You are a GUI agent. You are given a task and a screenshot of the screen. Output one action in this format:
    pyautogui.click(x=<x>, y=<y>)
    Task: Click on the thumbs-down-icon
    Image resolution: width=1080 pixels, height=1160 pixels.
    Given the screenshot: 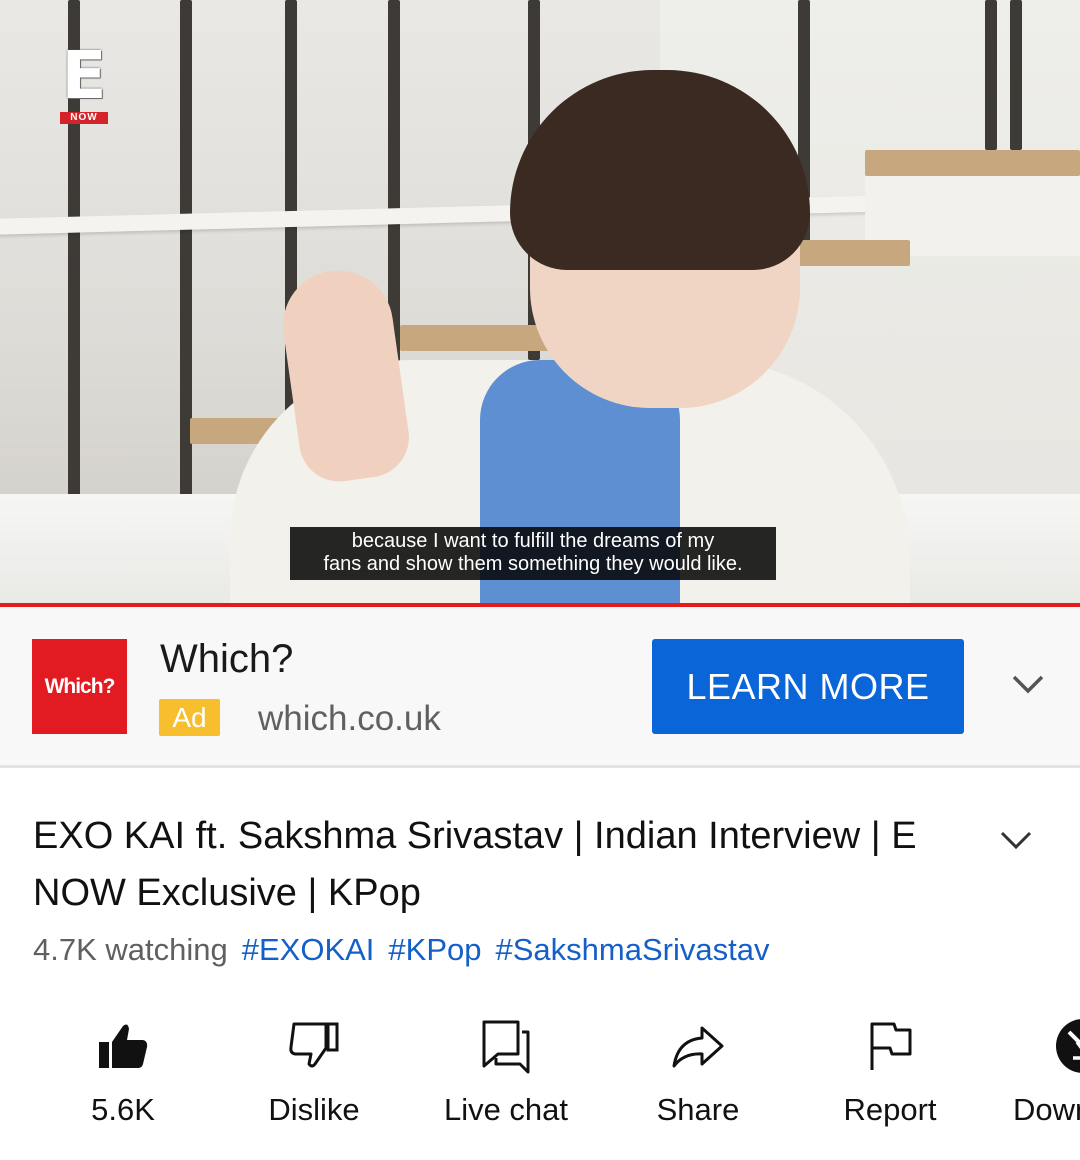 What is the action you would take?
    pyautogui.click(x=314, y=1045)
    